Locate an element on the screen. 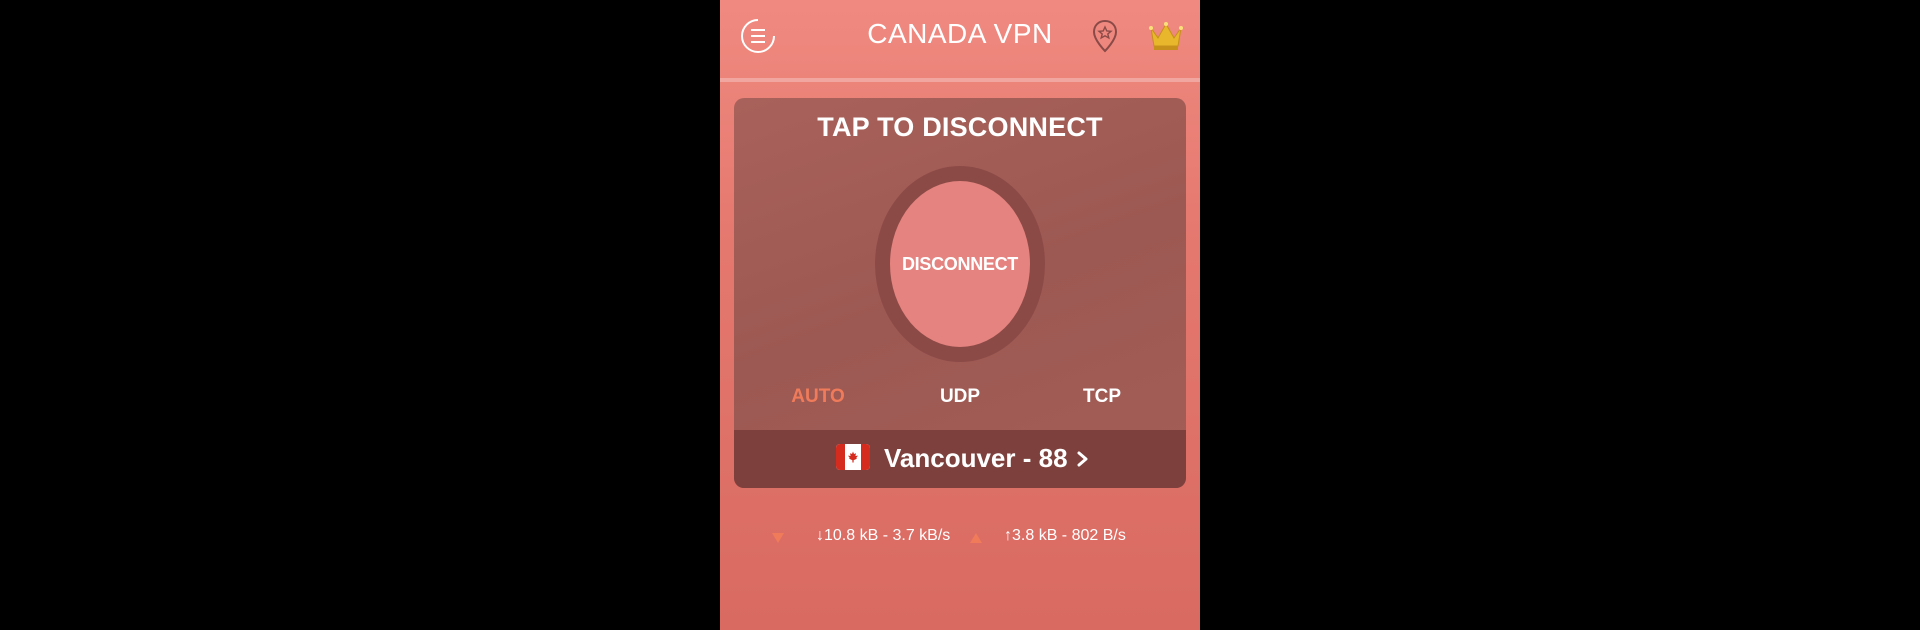 This screenshot has width=1920, height=630. traffic-stats: ↓10.8 kB - 3.7 kB/s ↑3.8 kB - 802 B/s is located at coordinates (960, 538).